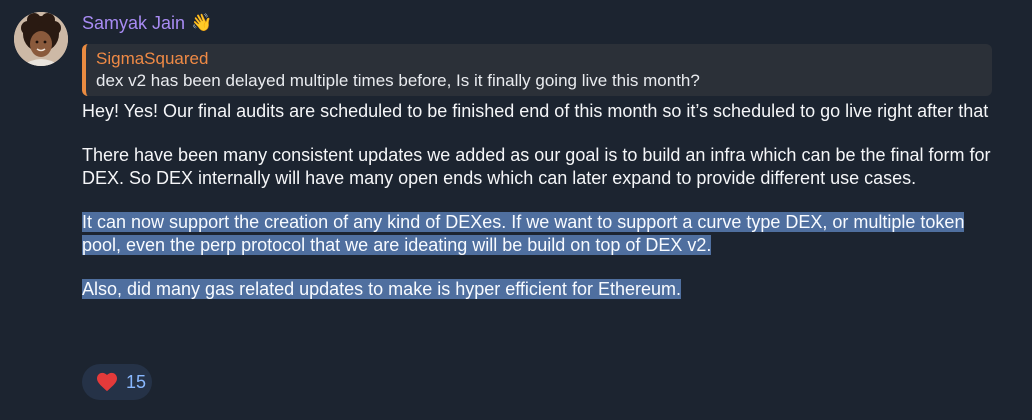 This screenshot has width=1032, height=420. I want to click on avatar, so click(41, 39).